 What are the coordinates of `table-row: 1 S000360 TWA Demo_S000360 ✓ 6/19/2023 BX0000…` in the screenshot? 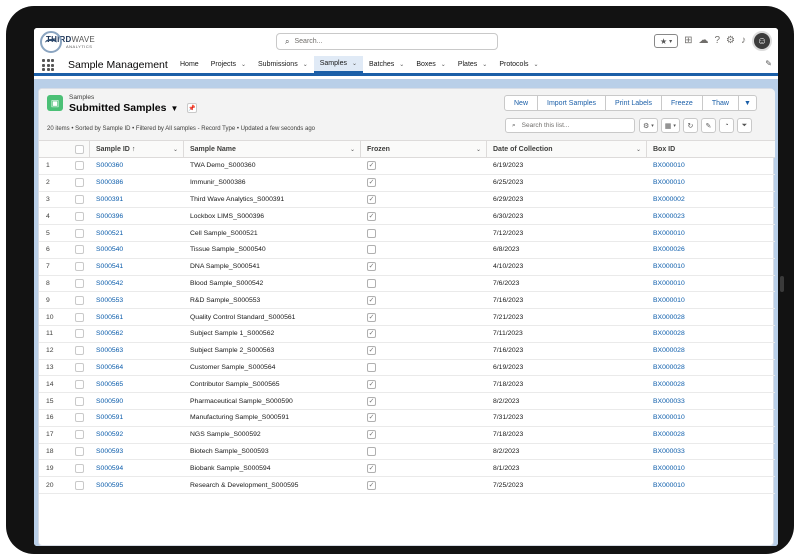 It's located at (407, 166).